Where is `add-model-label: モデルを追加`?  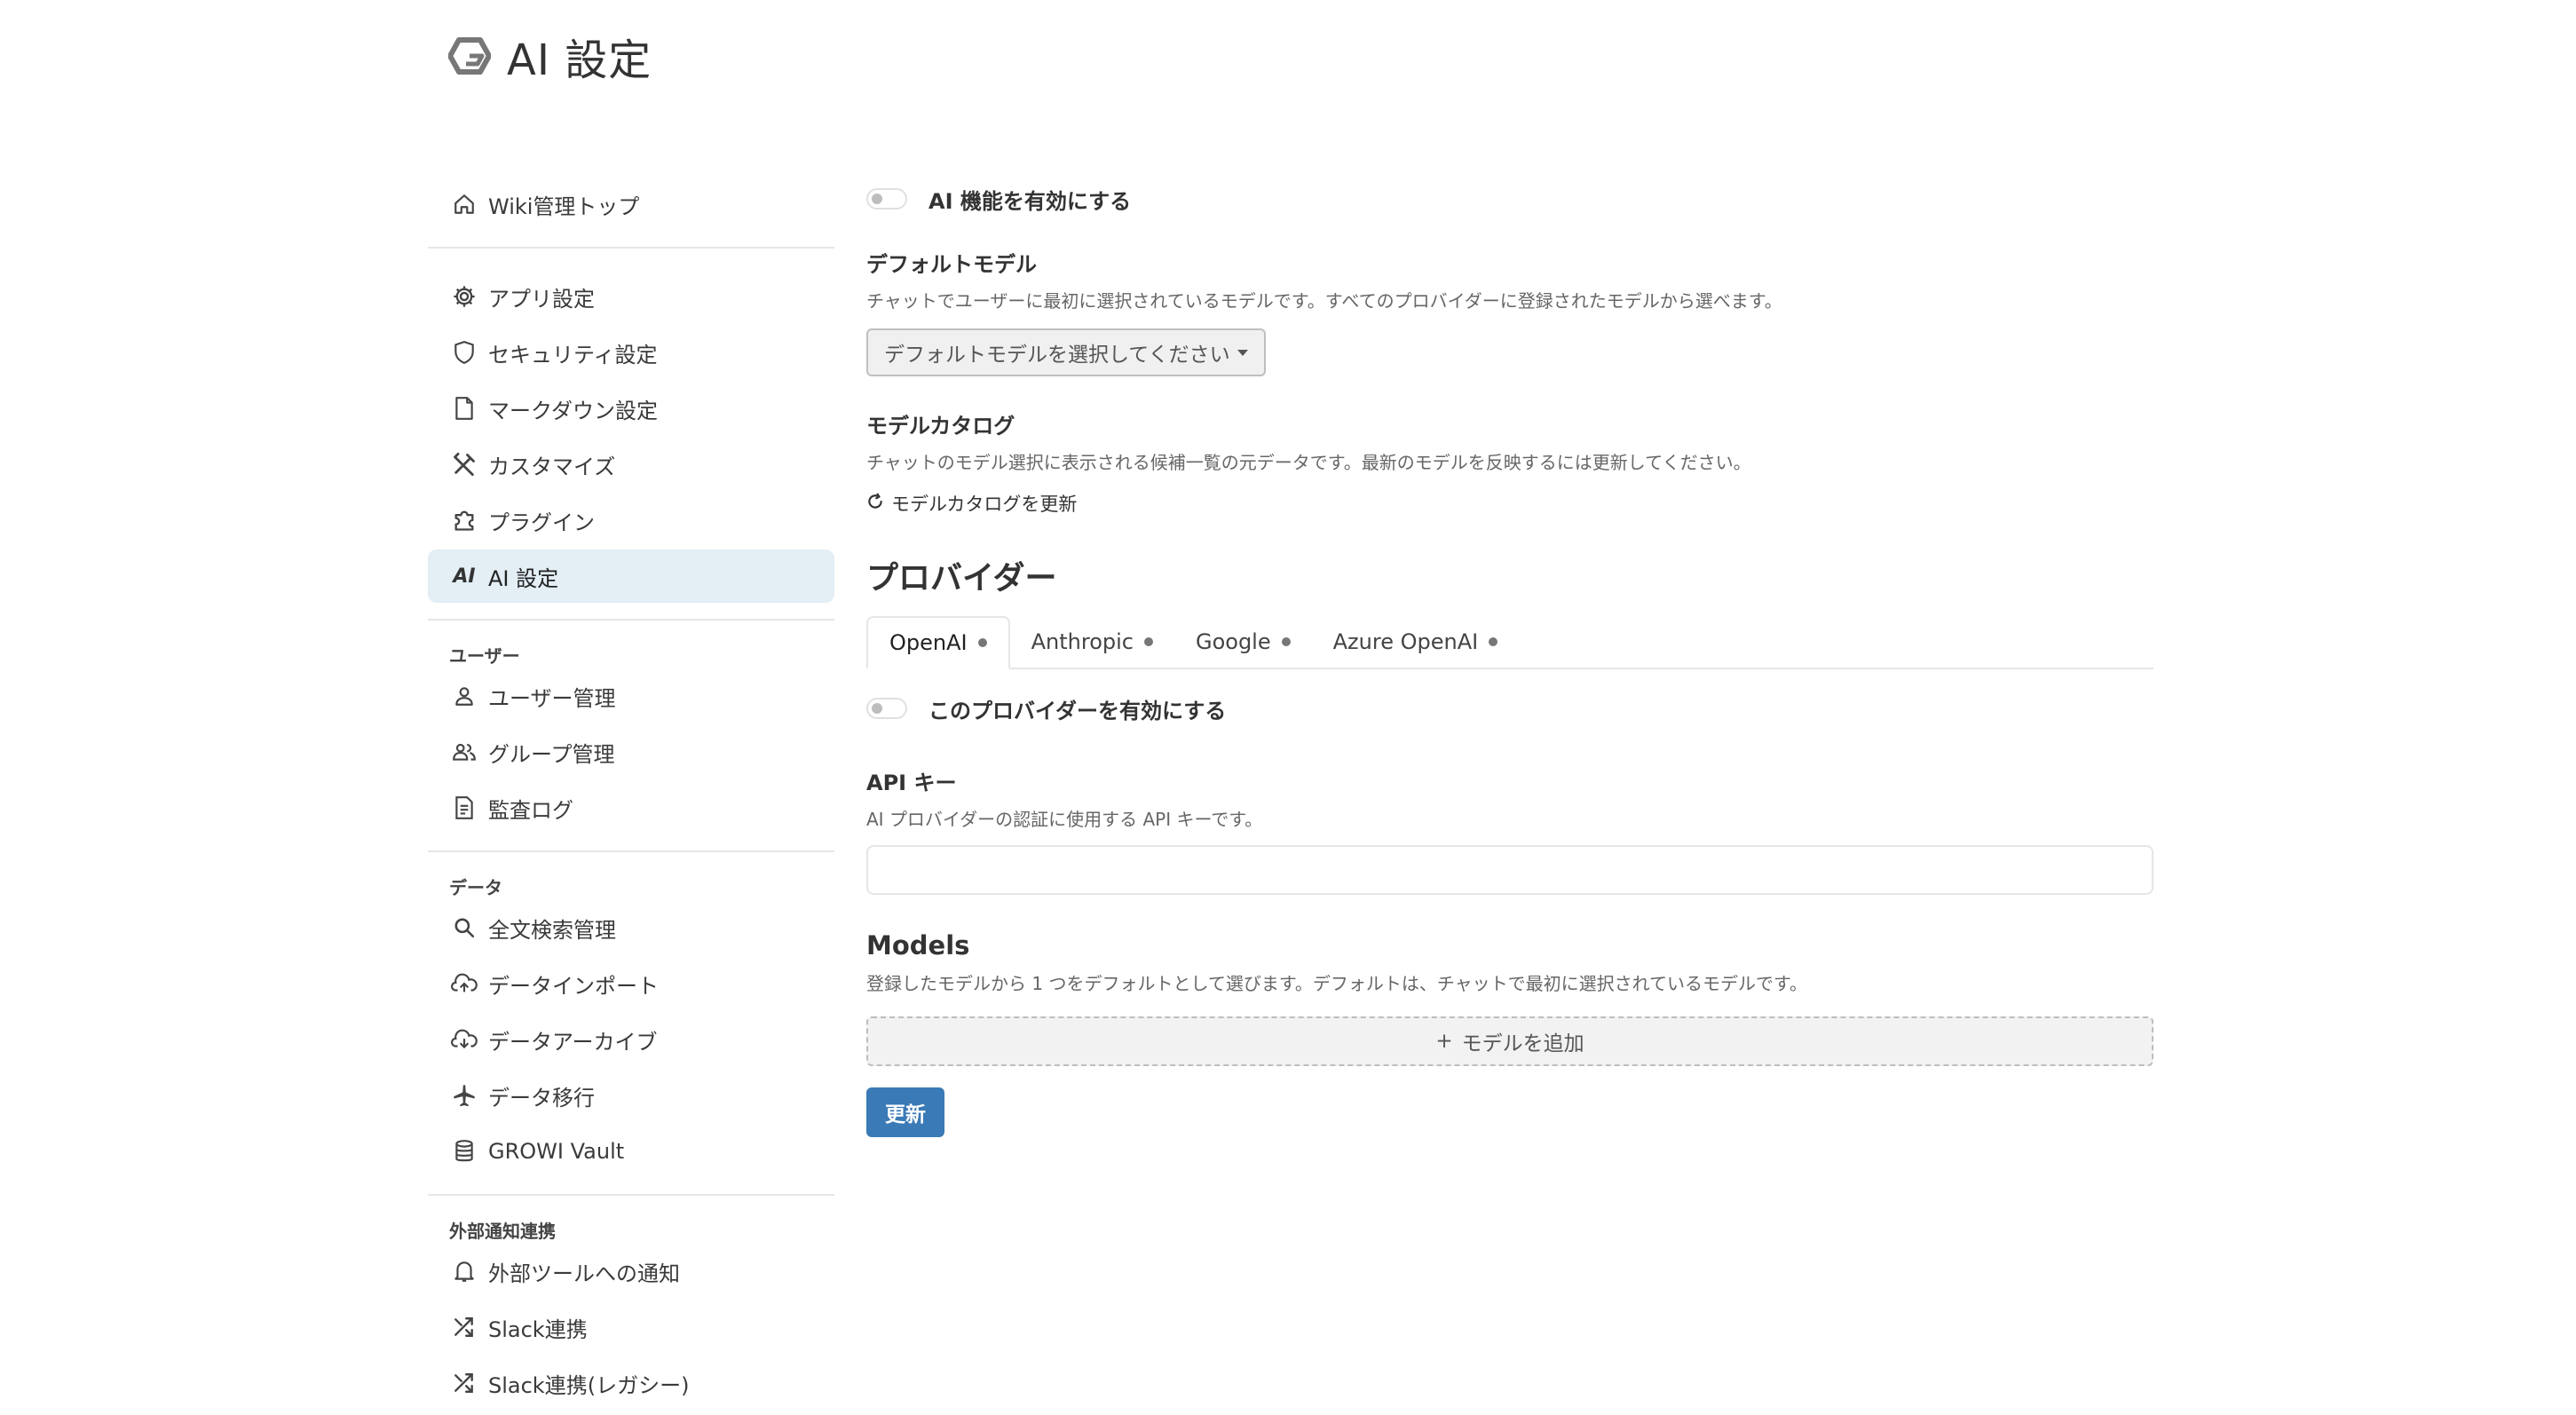 add-model-label: モデルを追加 is located at coordinates (1522, 1043).